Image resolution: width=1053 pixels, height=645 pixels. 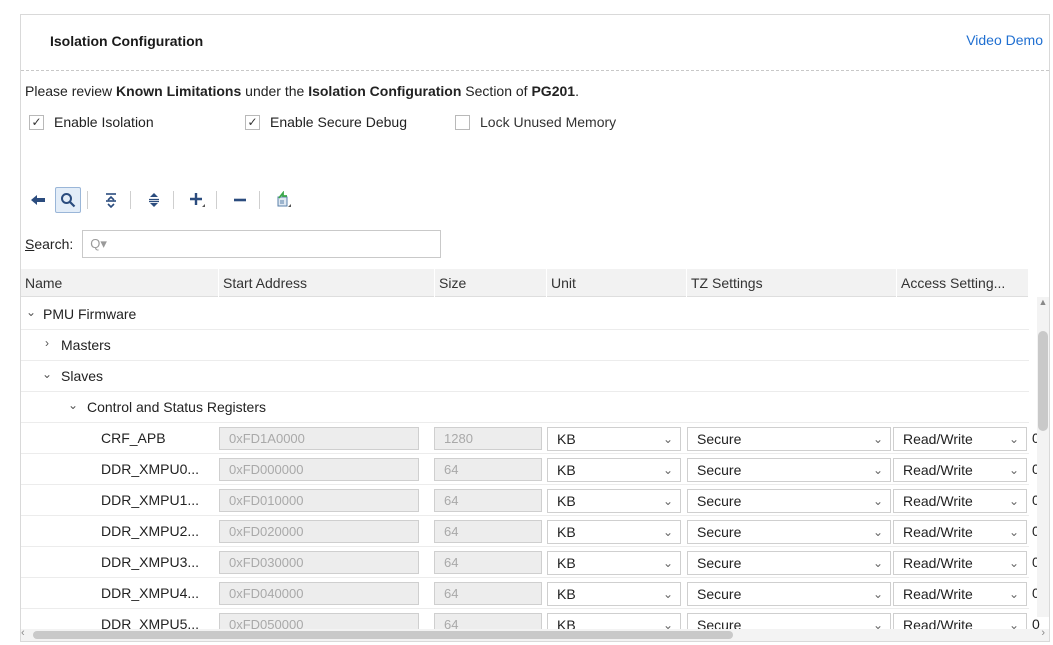 I want to click on export-icon, so click(x=283, y=200).